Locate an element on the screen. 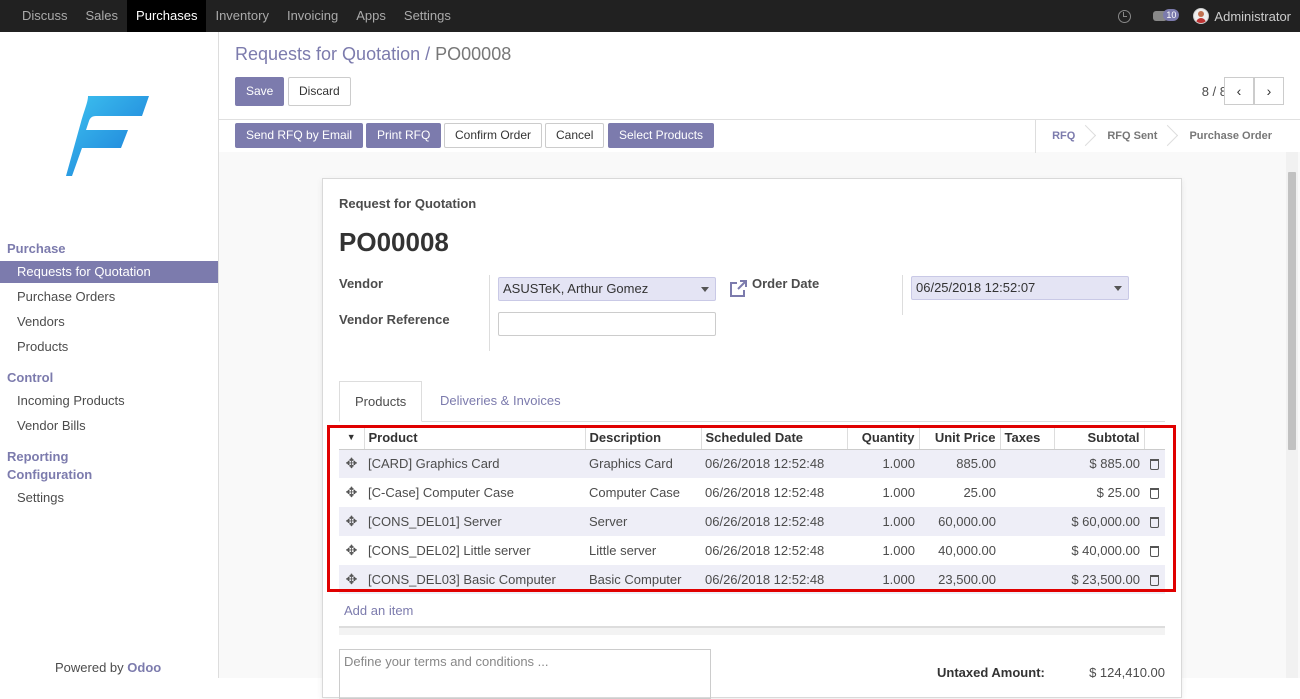 The height and width of the screenshot is (699, 1300). cell-unit-price: 23,500.00 is located at coordinates (959, 579).